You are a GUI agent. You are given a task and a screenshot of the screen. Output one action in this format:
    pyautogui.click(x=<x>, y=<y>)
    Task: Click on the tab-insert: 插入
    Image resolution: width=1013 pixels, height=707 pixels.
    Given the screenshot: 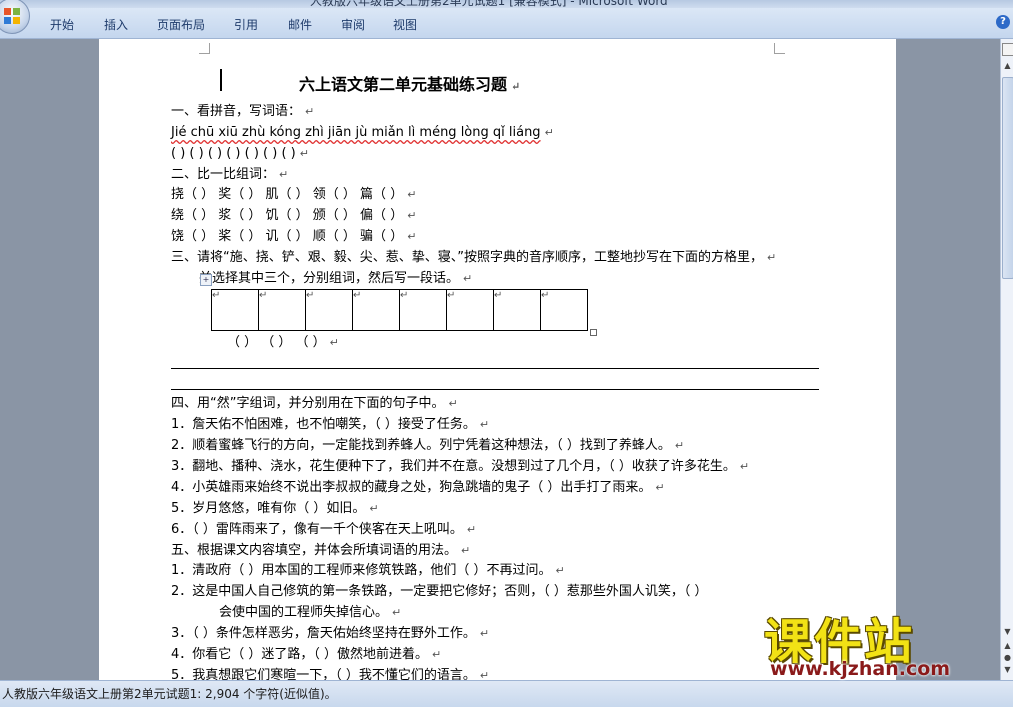 What is the action you would take?
    pyautogui.click(x=116, y=24)
    